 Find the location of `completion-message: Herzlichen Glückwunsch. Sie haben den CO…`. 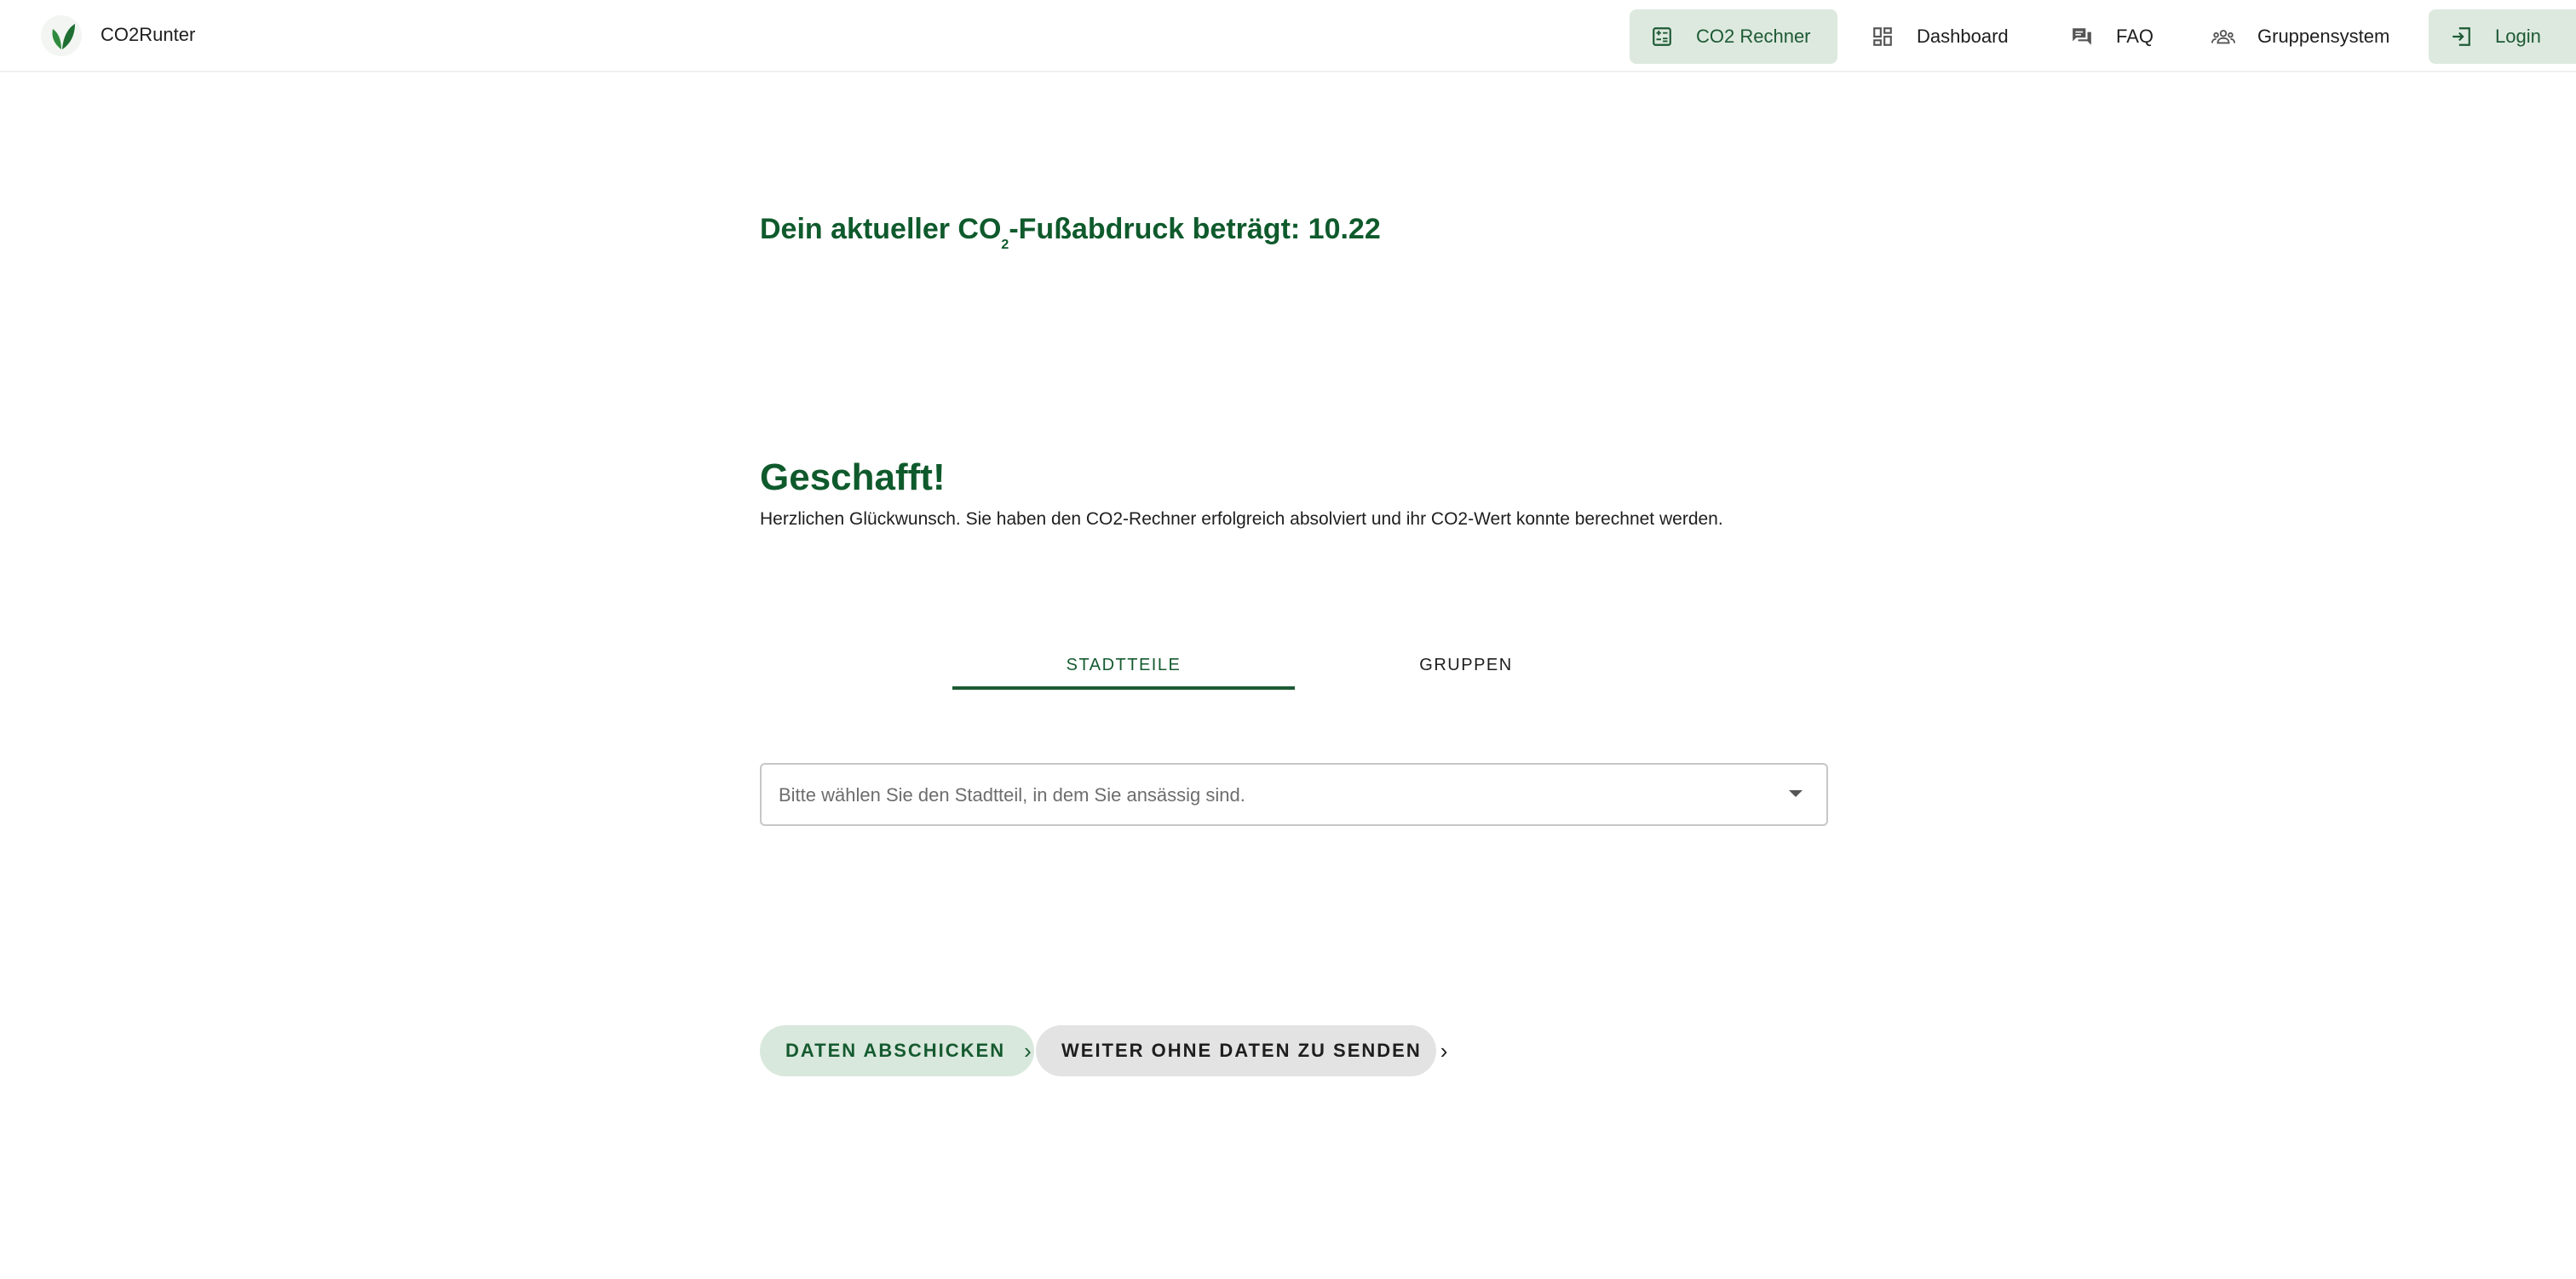

completion-message: Herzlichen Glückwunsch. Sie haben den CO… is located at coordinates (1241, 519).